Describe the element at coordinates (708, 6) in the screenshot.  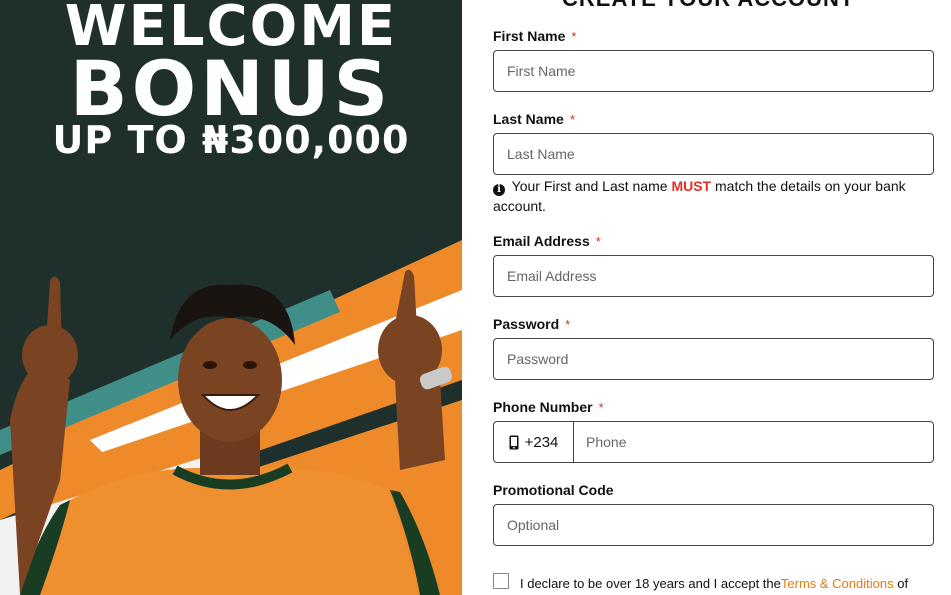
I see `form-title: CREATE YOUR ACCOUNT` at that location.